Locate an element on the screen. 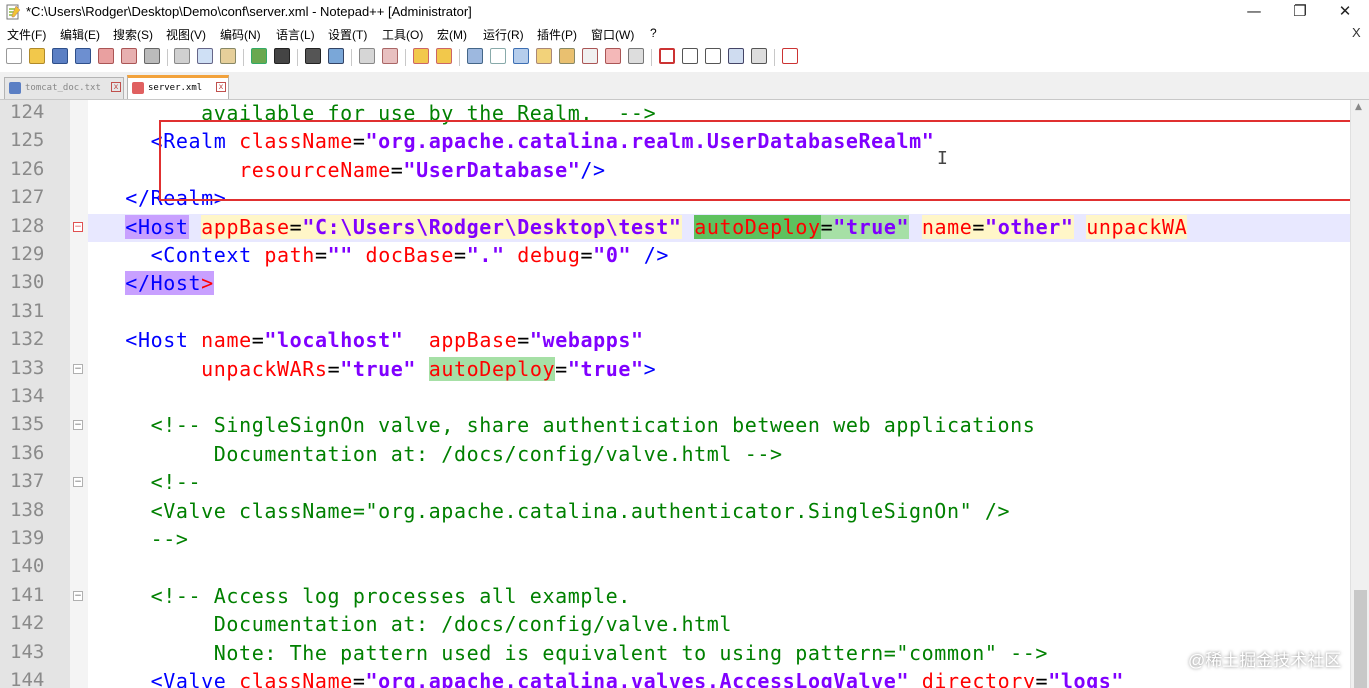 The width and height of the screenshot is (1369, 688). menu-language: 语言(L) is located at coordinates (295, 34).